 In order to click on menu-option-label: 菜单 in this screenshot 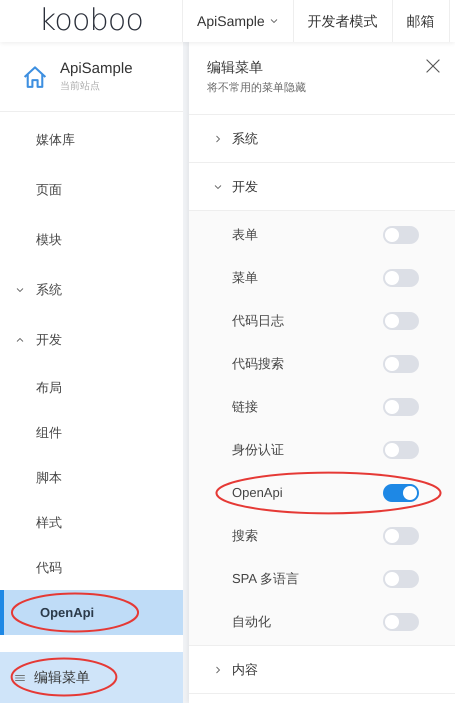, I will do `click(245, 277)`.